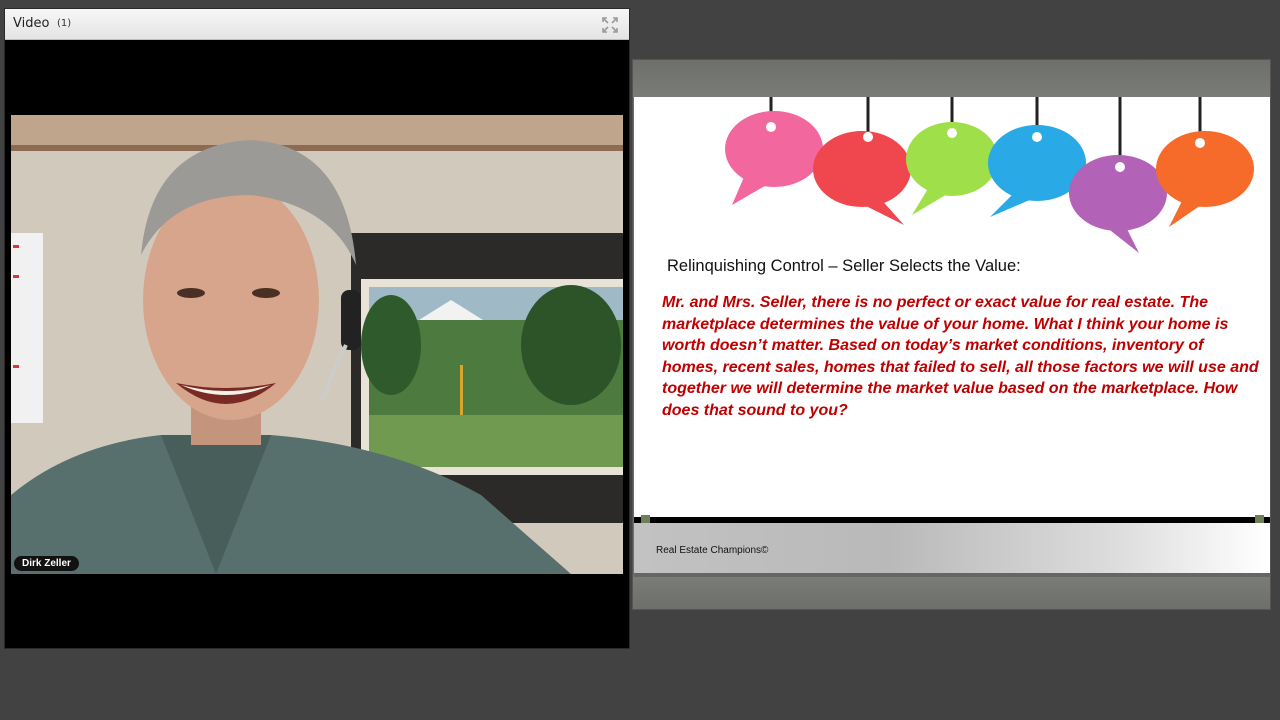 This screenshot has height=720, width=1280. What do you see at coordinates (951, 78) in the screenshot?
I see `slide-top-band` at bounding box center [951, 78].